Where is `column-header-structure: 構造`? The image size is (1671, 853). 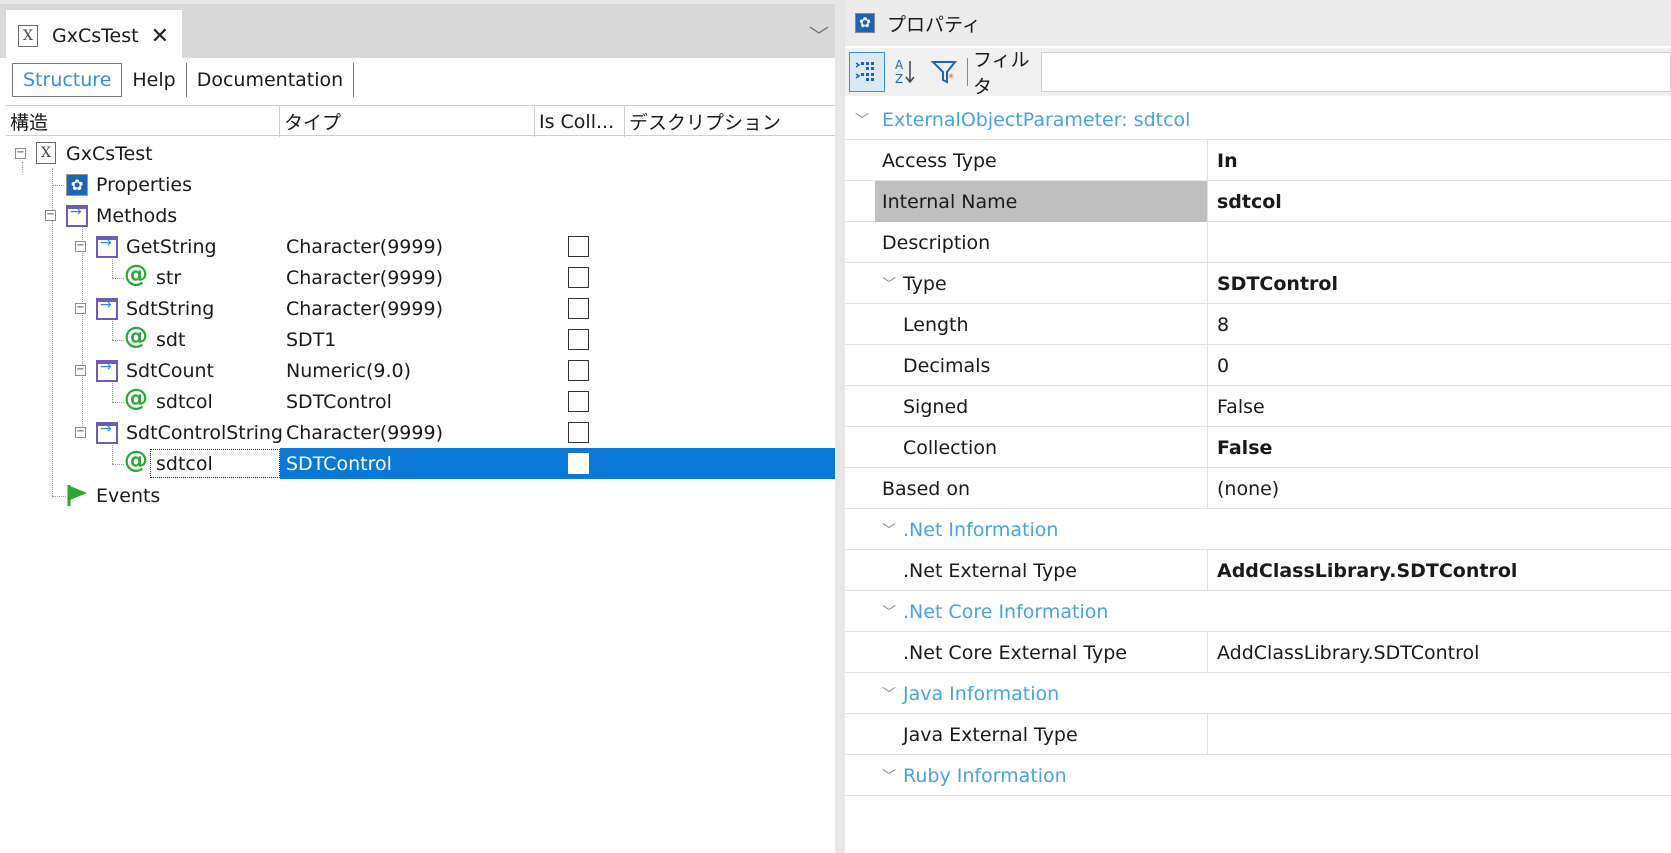
column-header-structure: 構造 is located at coordinates (143, 121).